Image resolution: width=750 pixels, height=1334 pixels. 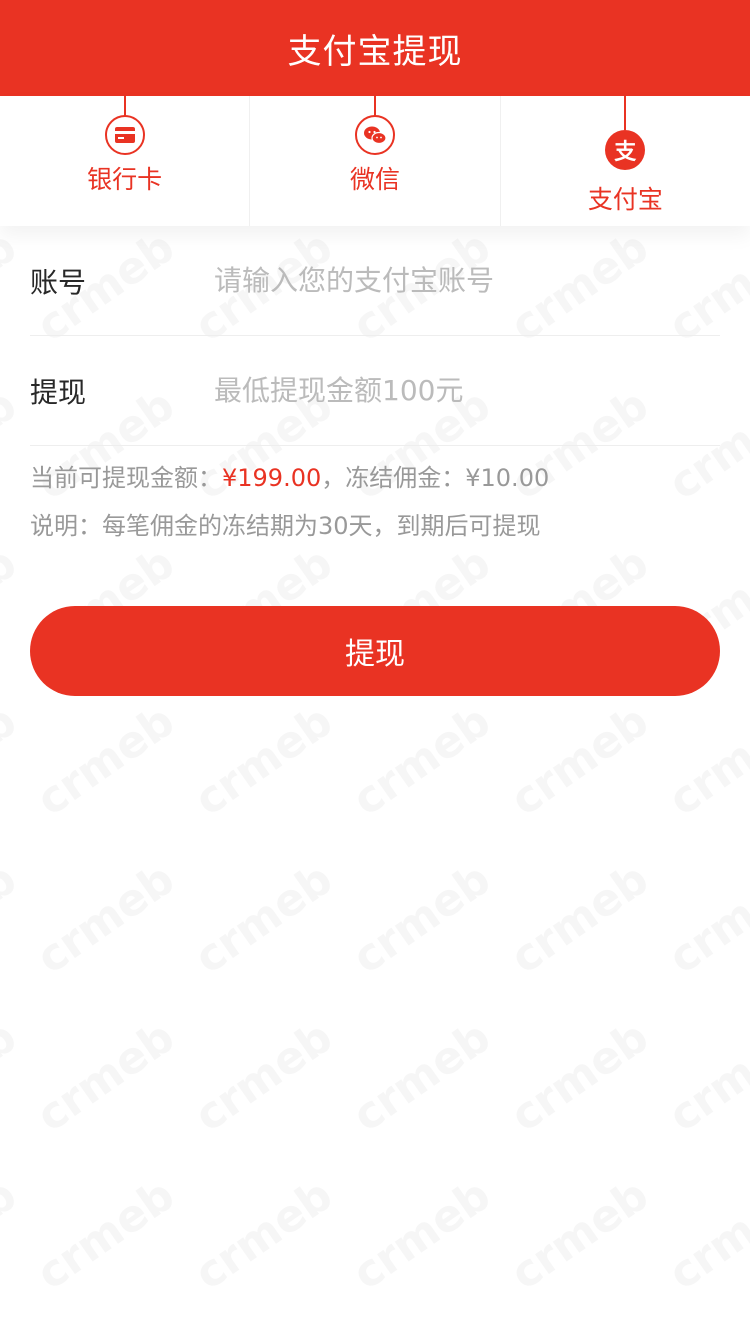 What do you see at coordinates (125, 179) in the screenshot?
I see `tab-label: 银行卡` at bounding box center [125, 179].